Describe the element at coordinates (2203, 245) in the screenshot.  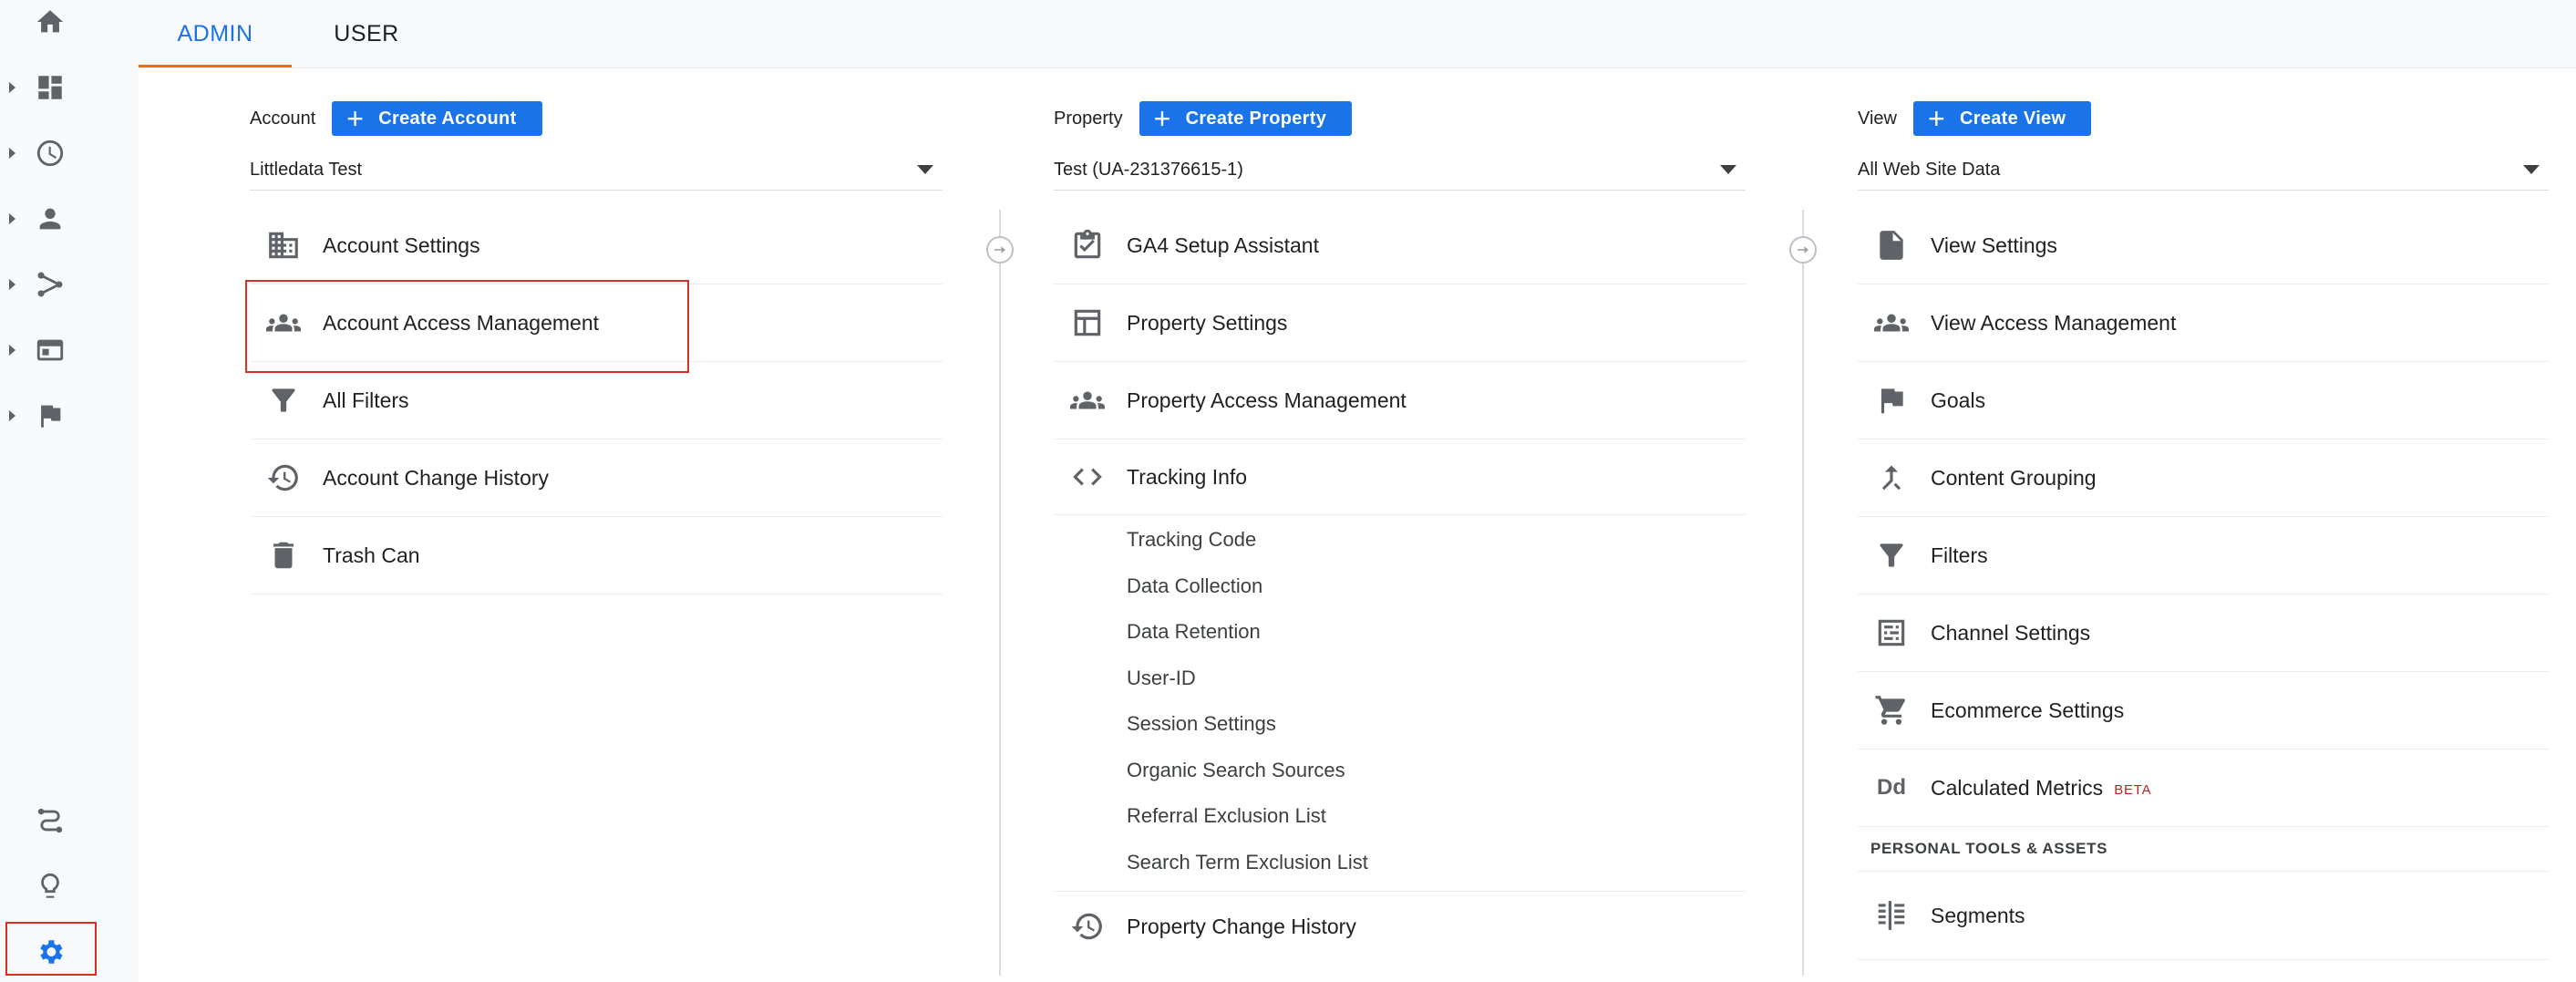
I see `menu-item-view-settings: View Settings` at that location.